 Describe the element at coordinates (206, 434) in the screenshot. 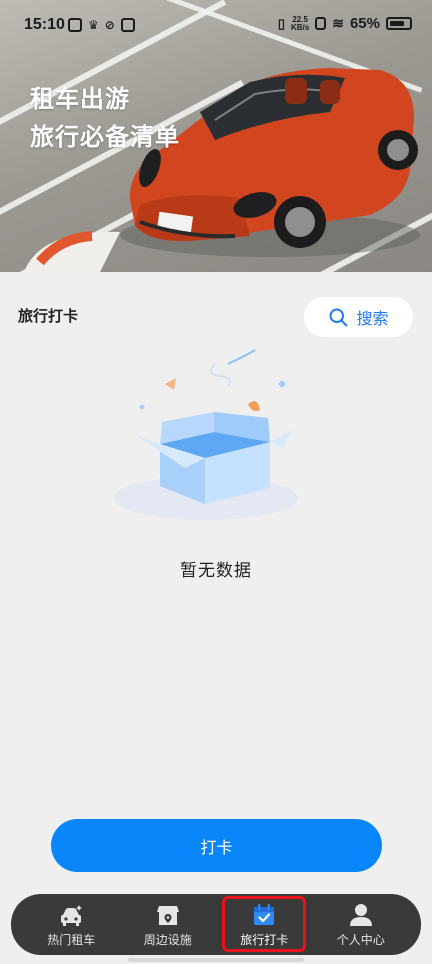

I see `empty-box-illustration` at that location.